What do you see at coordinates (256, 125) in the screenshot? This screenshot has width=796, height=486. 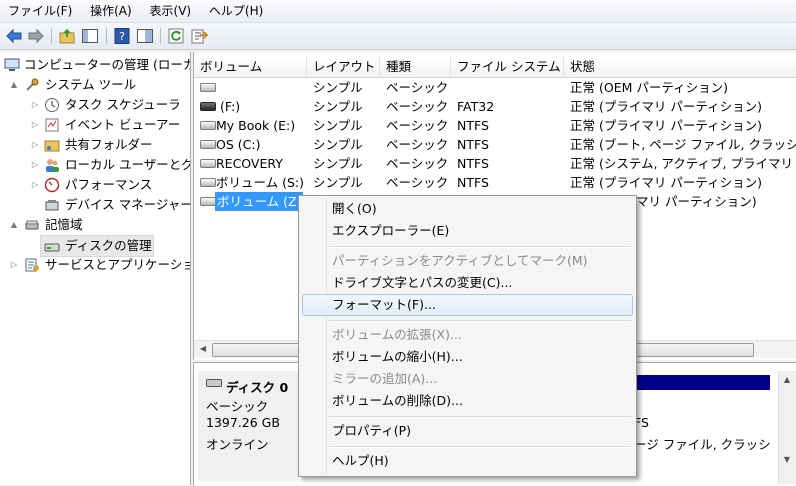 I see `volume-name: My Book (E:)` at bounding box center [256, 125].